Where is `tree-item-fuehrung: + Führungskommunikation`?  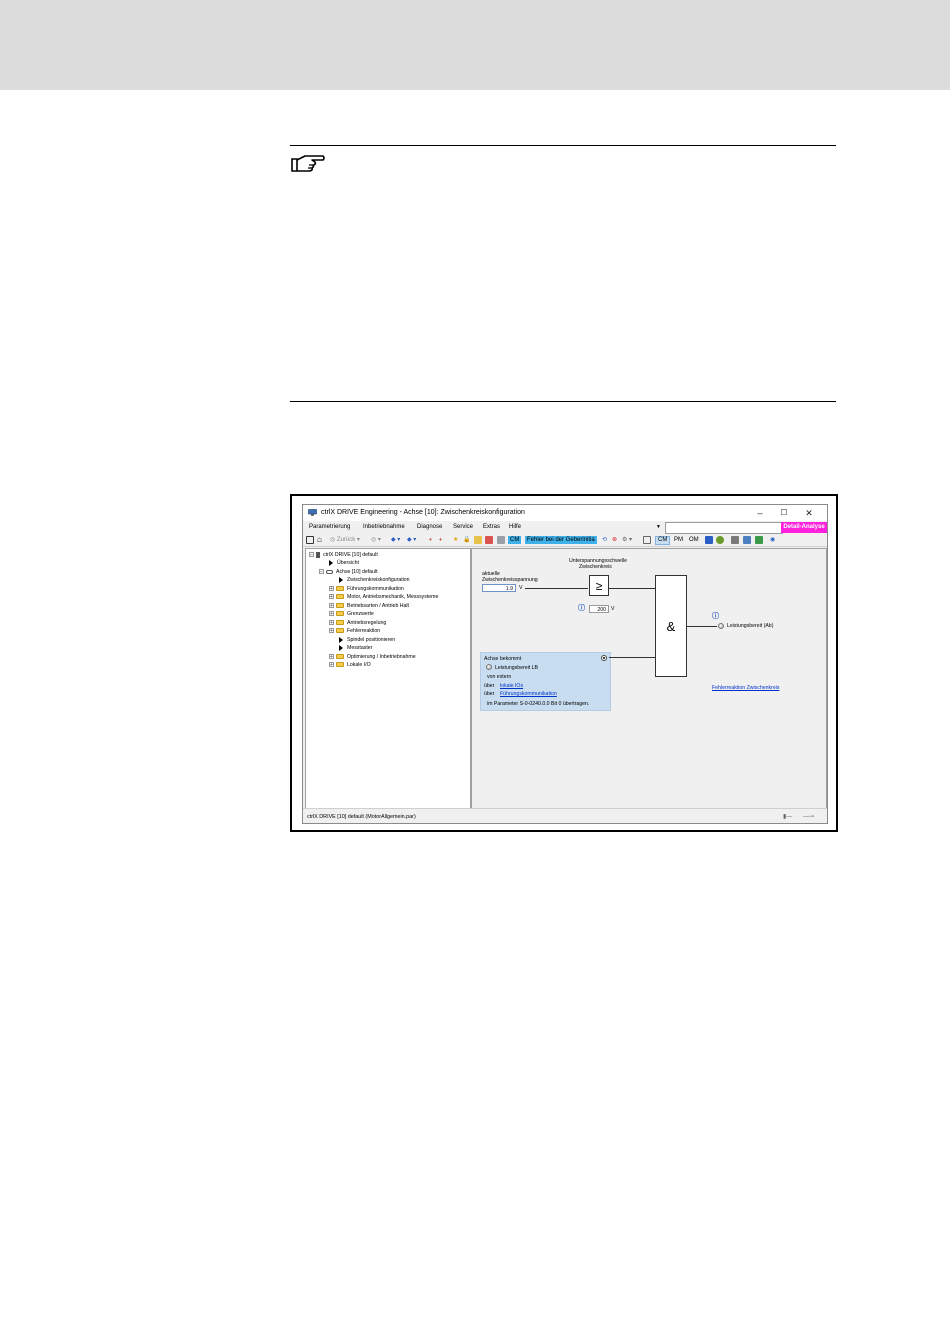
tree-item-fuehrung: + Führungskommunikation is located at coordinates (366, 589).